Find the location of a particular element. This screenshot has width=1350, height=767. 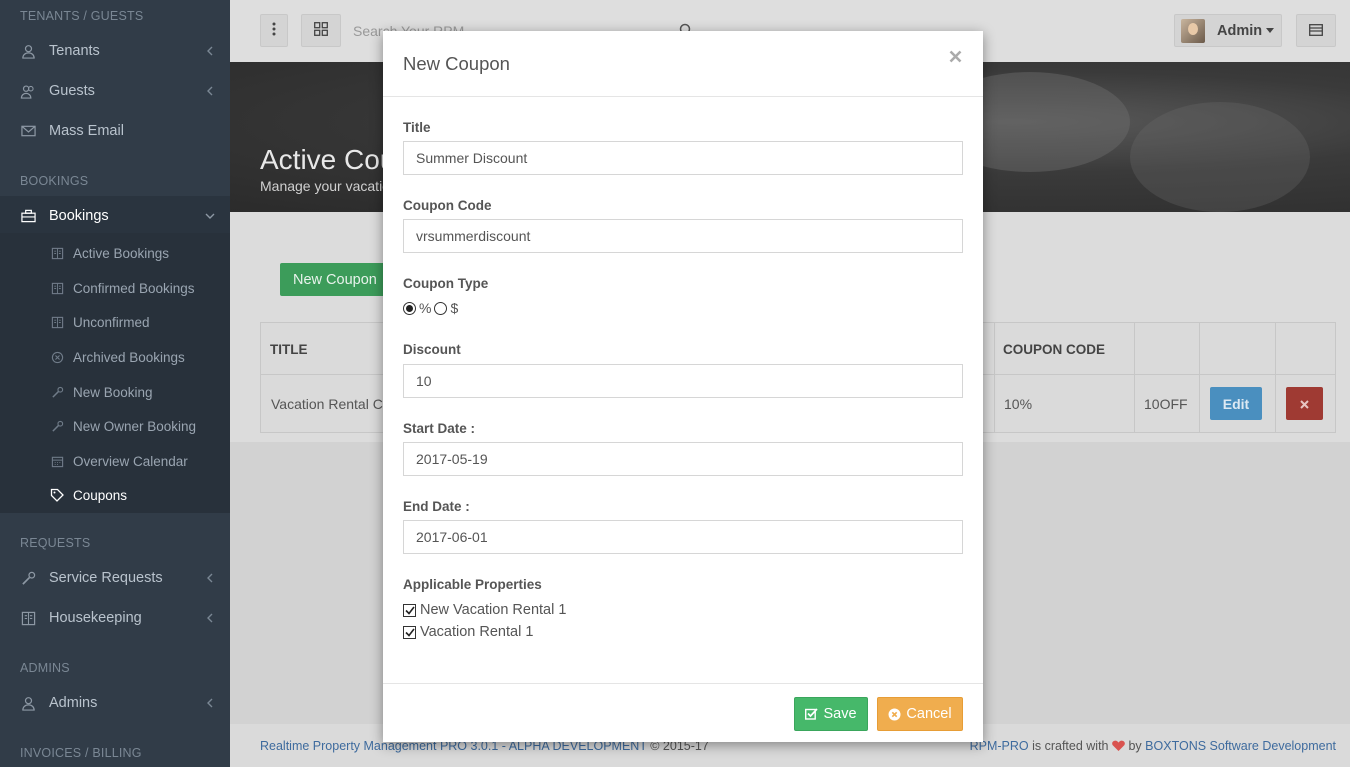

end-date-input is located at coordinates (683, 537).